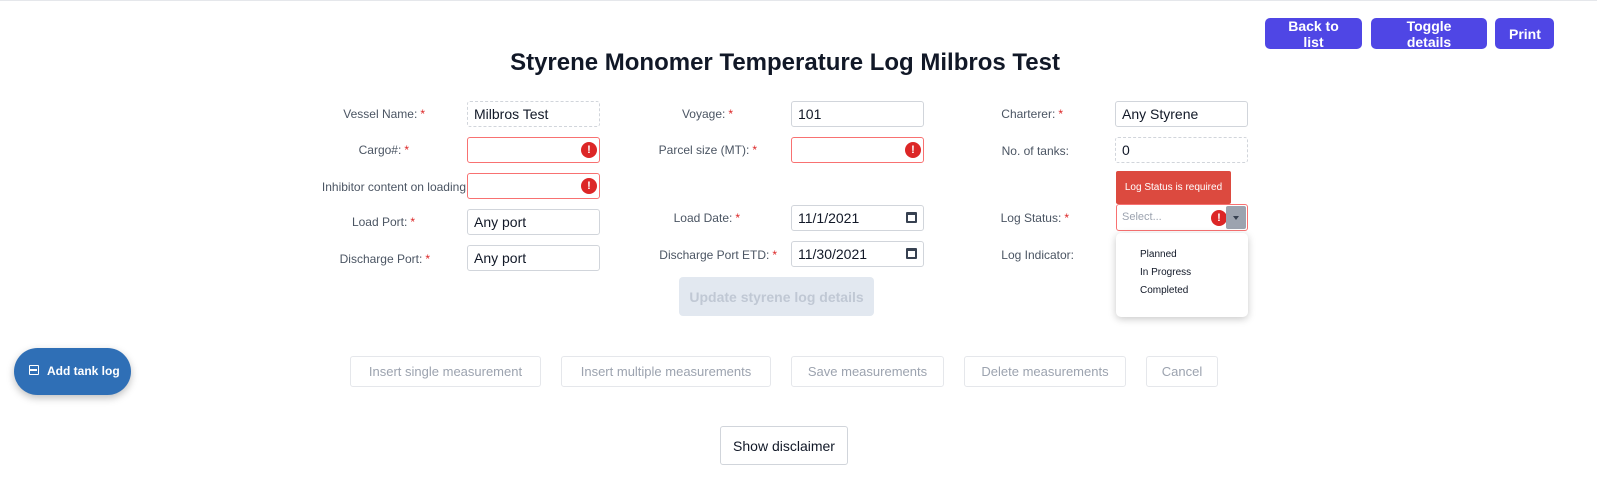  I want to click on cancel-button: Cancel, so click(1182, 371).